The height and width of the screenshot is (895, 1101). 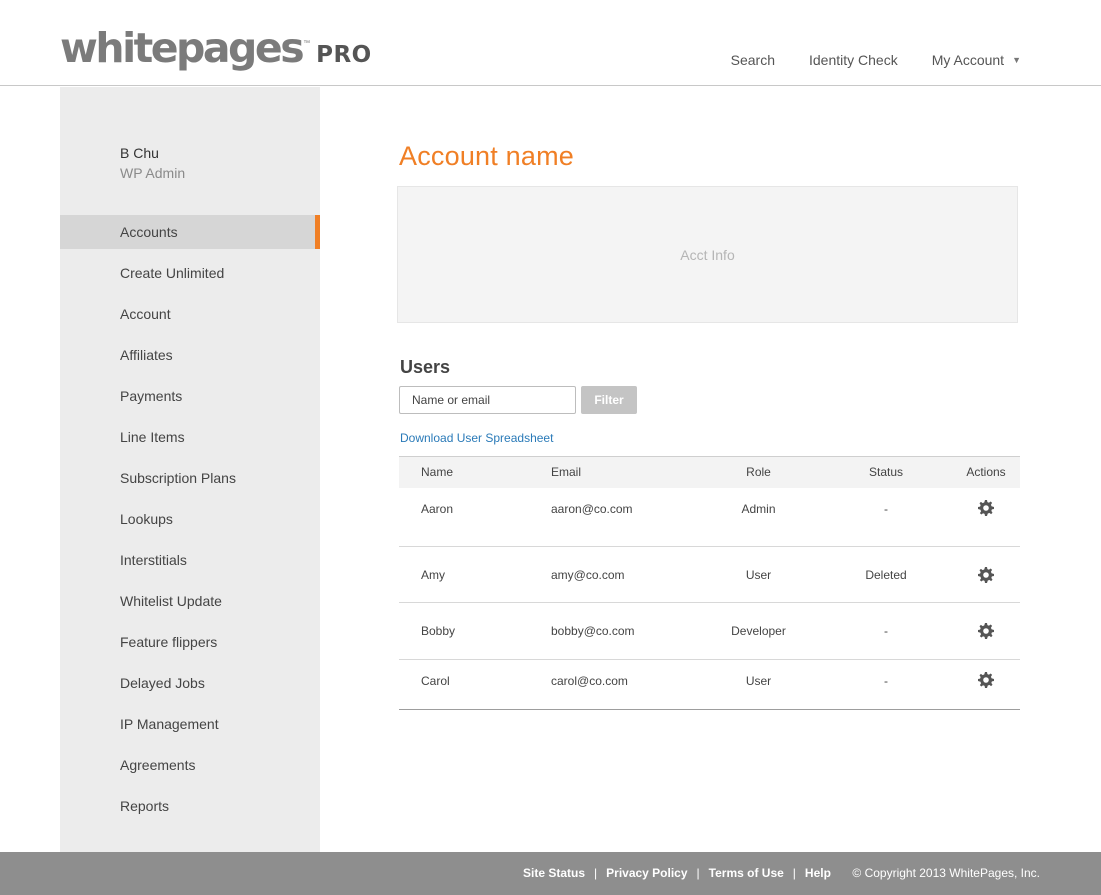 I want to click on table-row: Bobby bobby@co.com Developer -, so click(x=709, y=631).